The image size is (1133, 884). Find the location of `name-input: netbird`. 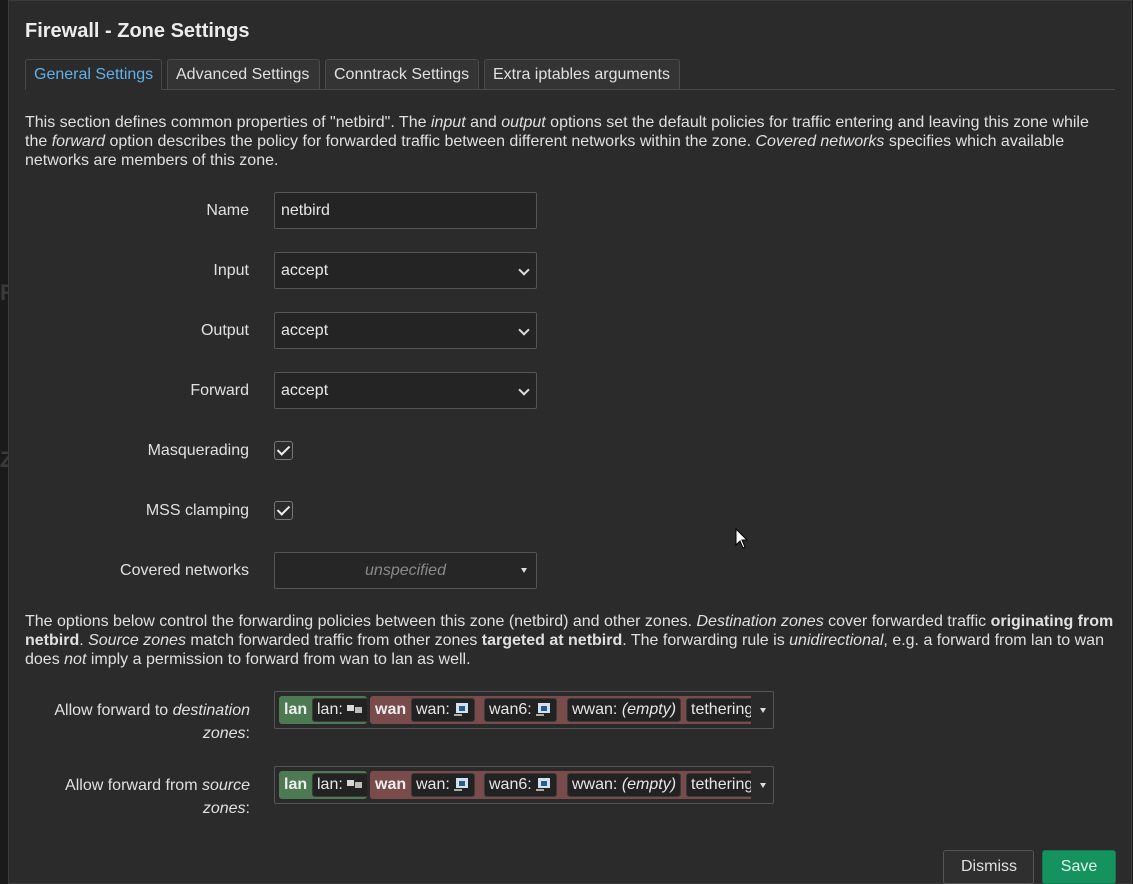

name-input: netbird is located at coordinates (405, 210).